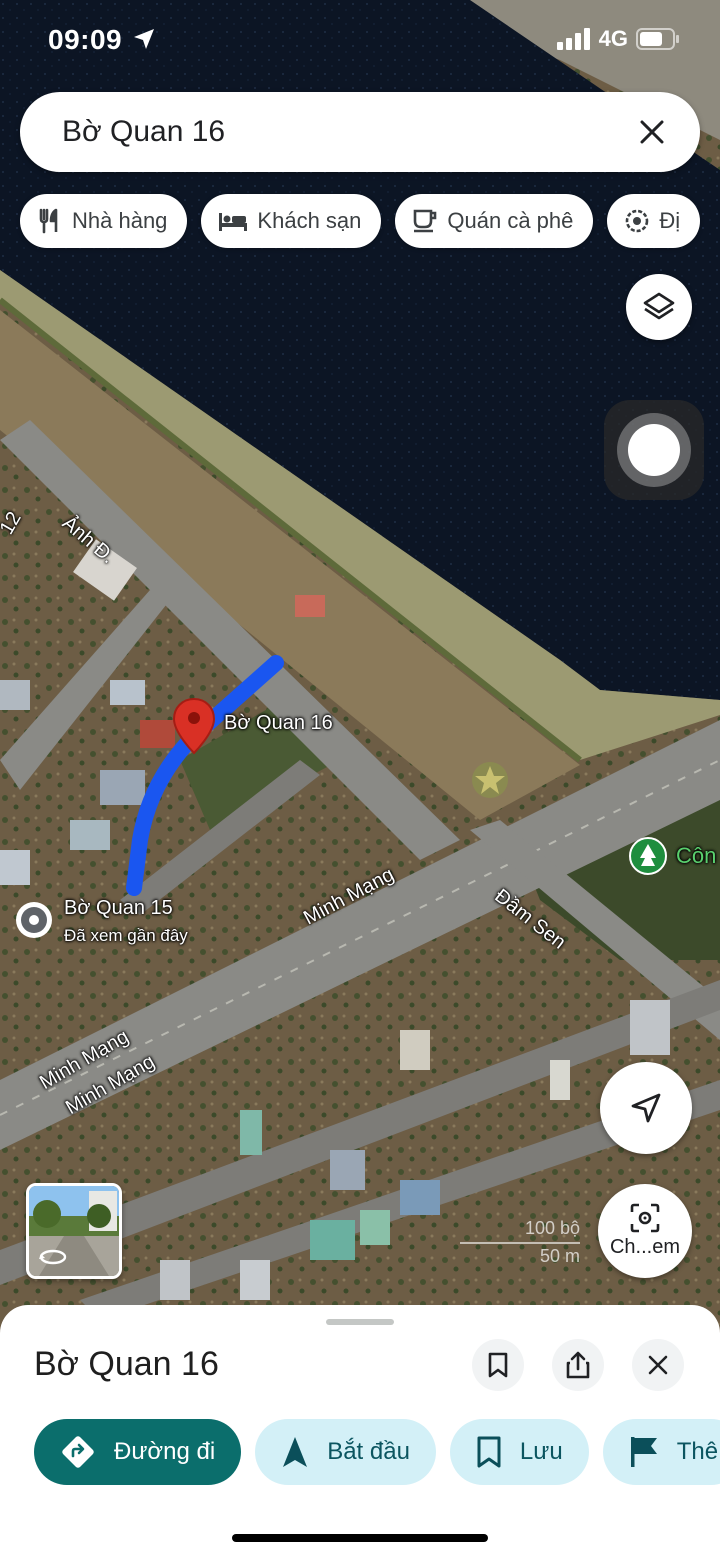 The width and height of the screenshot is (720, 1557). What do you see at coordinates (645, 1247) in the screenshot?
I see `lens-label: Ch...em` at bounding box center [645, 1247].